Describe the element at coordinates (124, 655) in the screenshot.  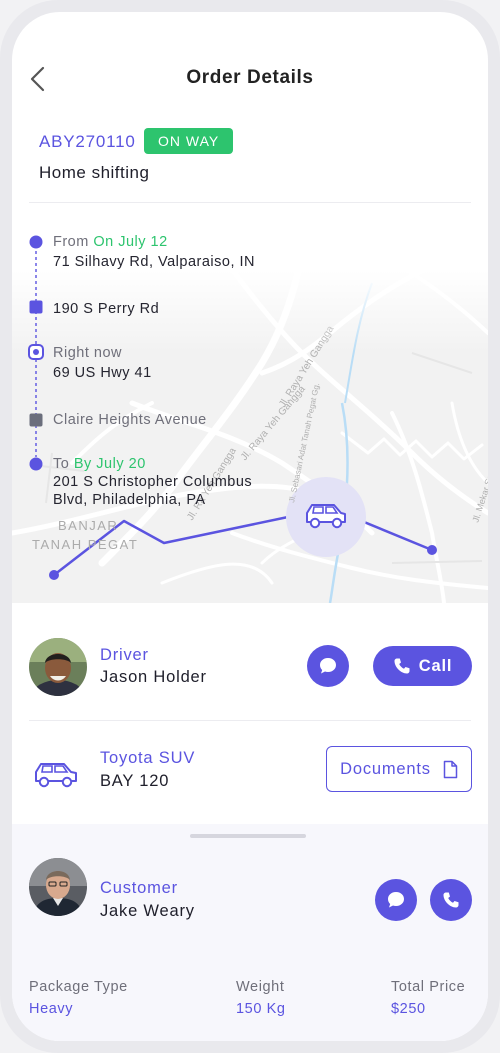
I see `driver-role: Driver` at that location.